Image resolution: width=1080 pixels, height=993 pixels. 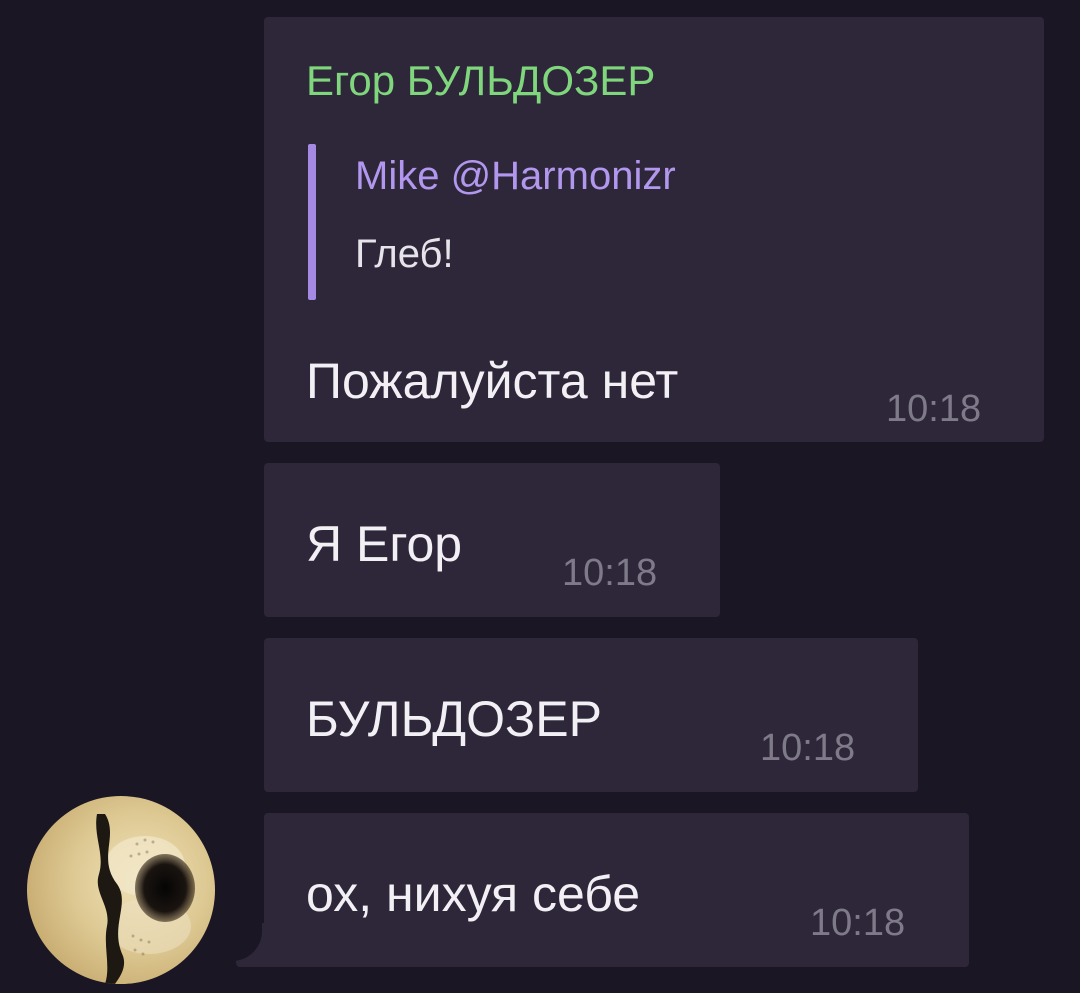 What do you see at coordinates (473, 894) in the screenshot?
I see `message-text: ох, нихуя себе` at bounding box center [473, 894].